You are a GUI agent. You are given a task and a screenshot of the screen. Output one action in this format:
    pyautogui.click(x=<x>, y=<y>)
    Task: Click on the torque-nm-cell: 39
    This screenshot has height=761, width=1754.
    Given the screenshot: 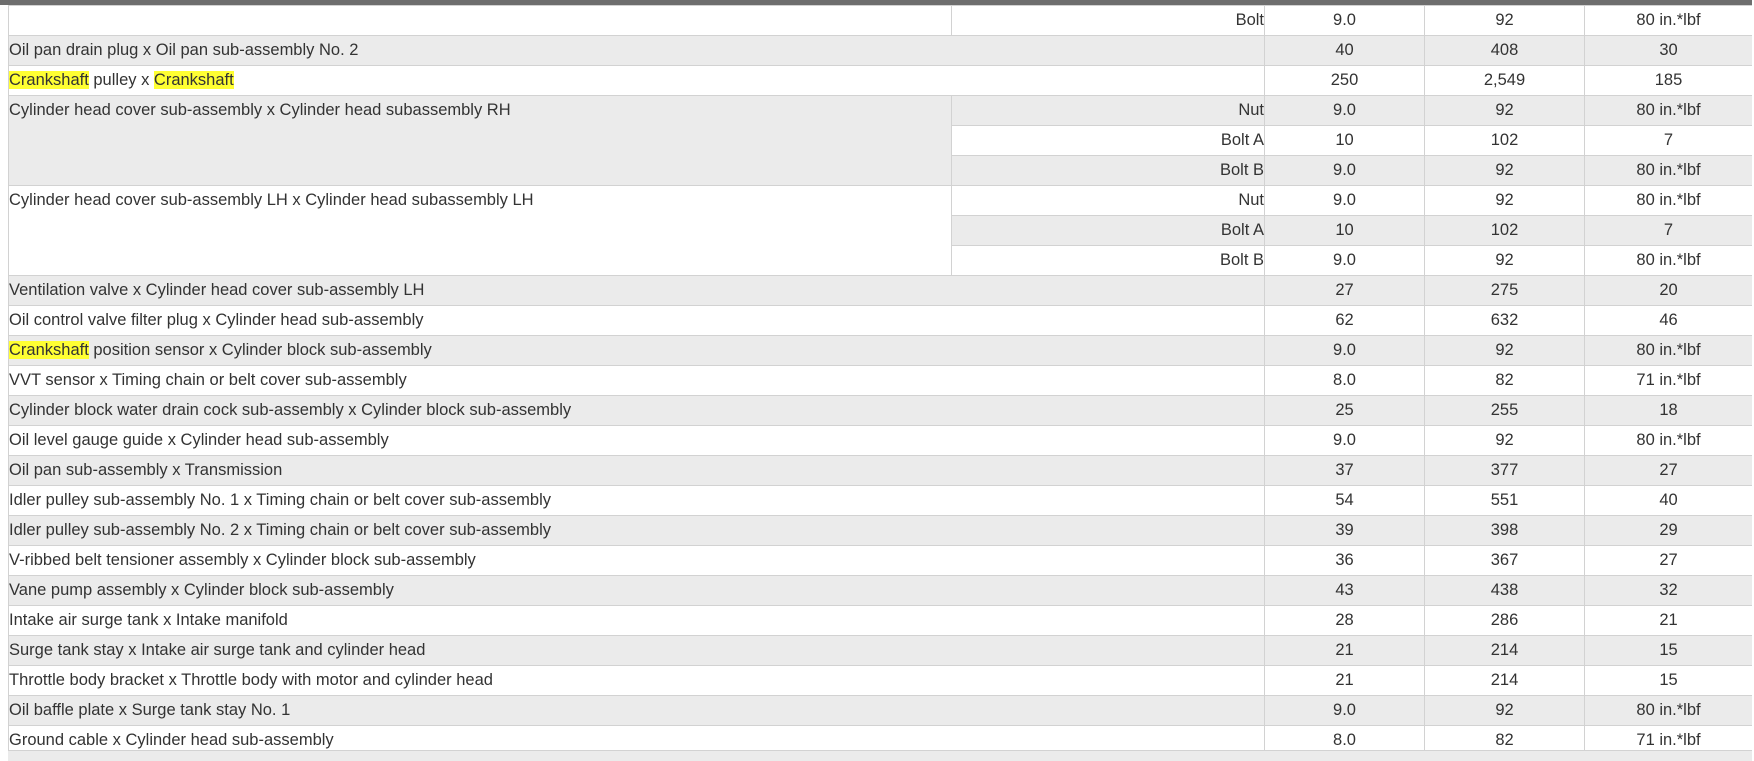 What is the action you would take?
    pyautogui.click(x=1344, y=530)
    